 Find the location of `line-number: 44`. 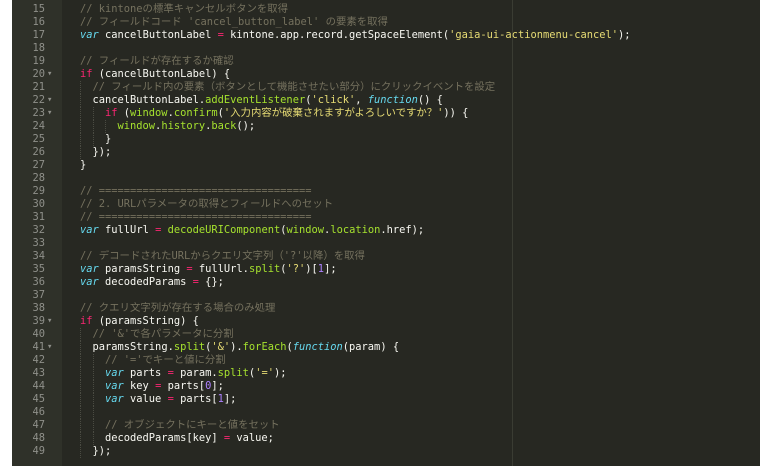

line-number: 44 is located at coordinates (38, 386).